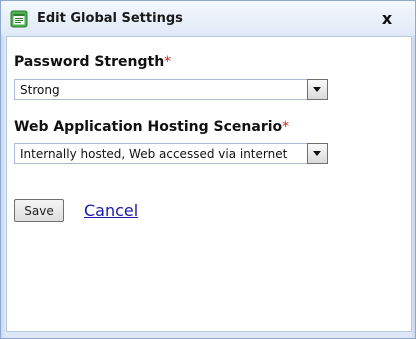  What do you see at coordinates (208, 18) in the screenshot?
I see `dialog-titlebar: Edit Global Settings x` at bounding box center [208, 18].